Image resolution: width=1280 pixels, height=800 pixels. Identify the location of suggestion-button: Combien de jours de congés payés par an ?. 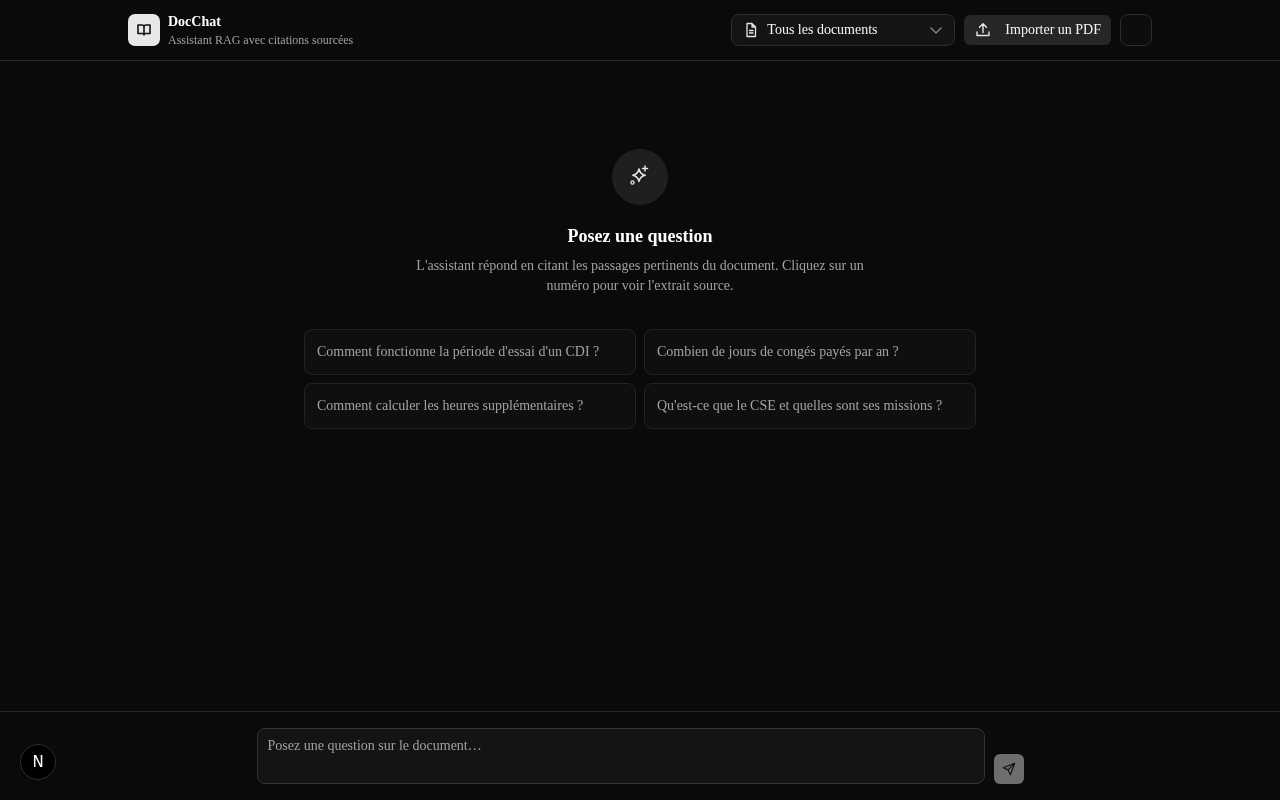
(810, 352).